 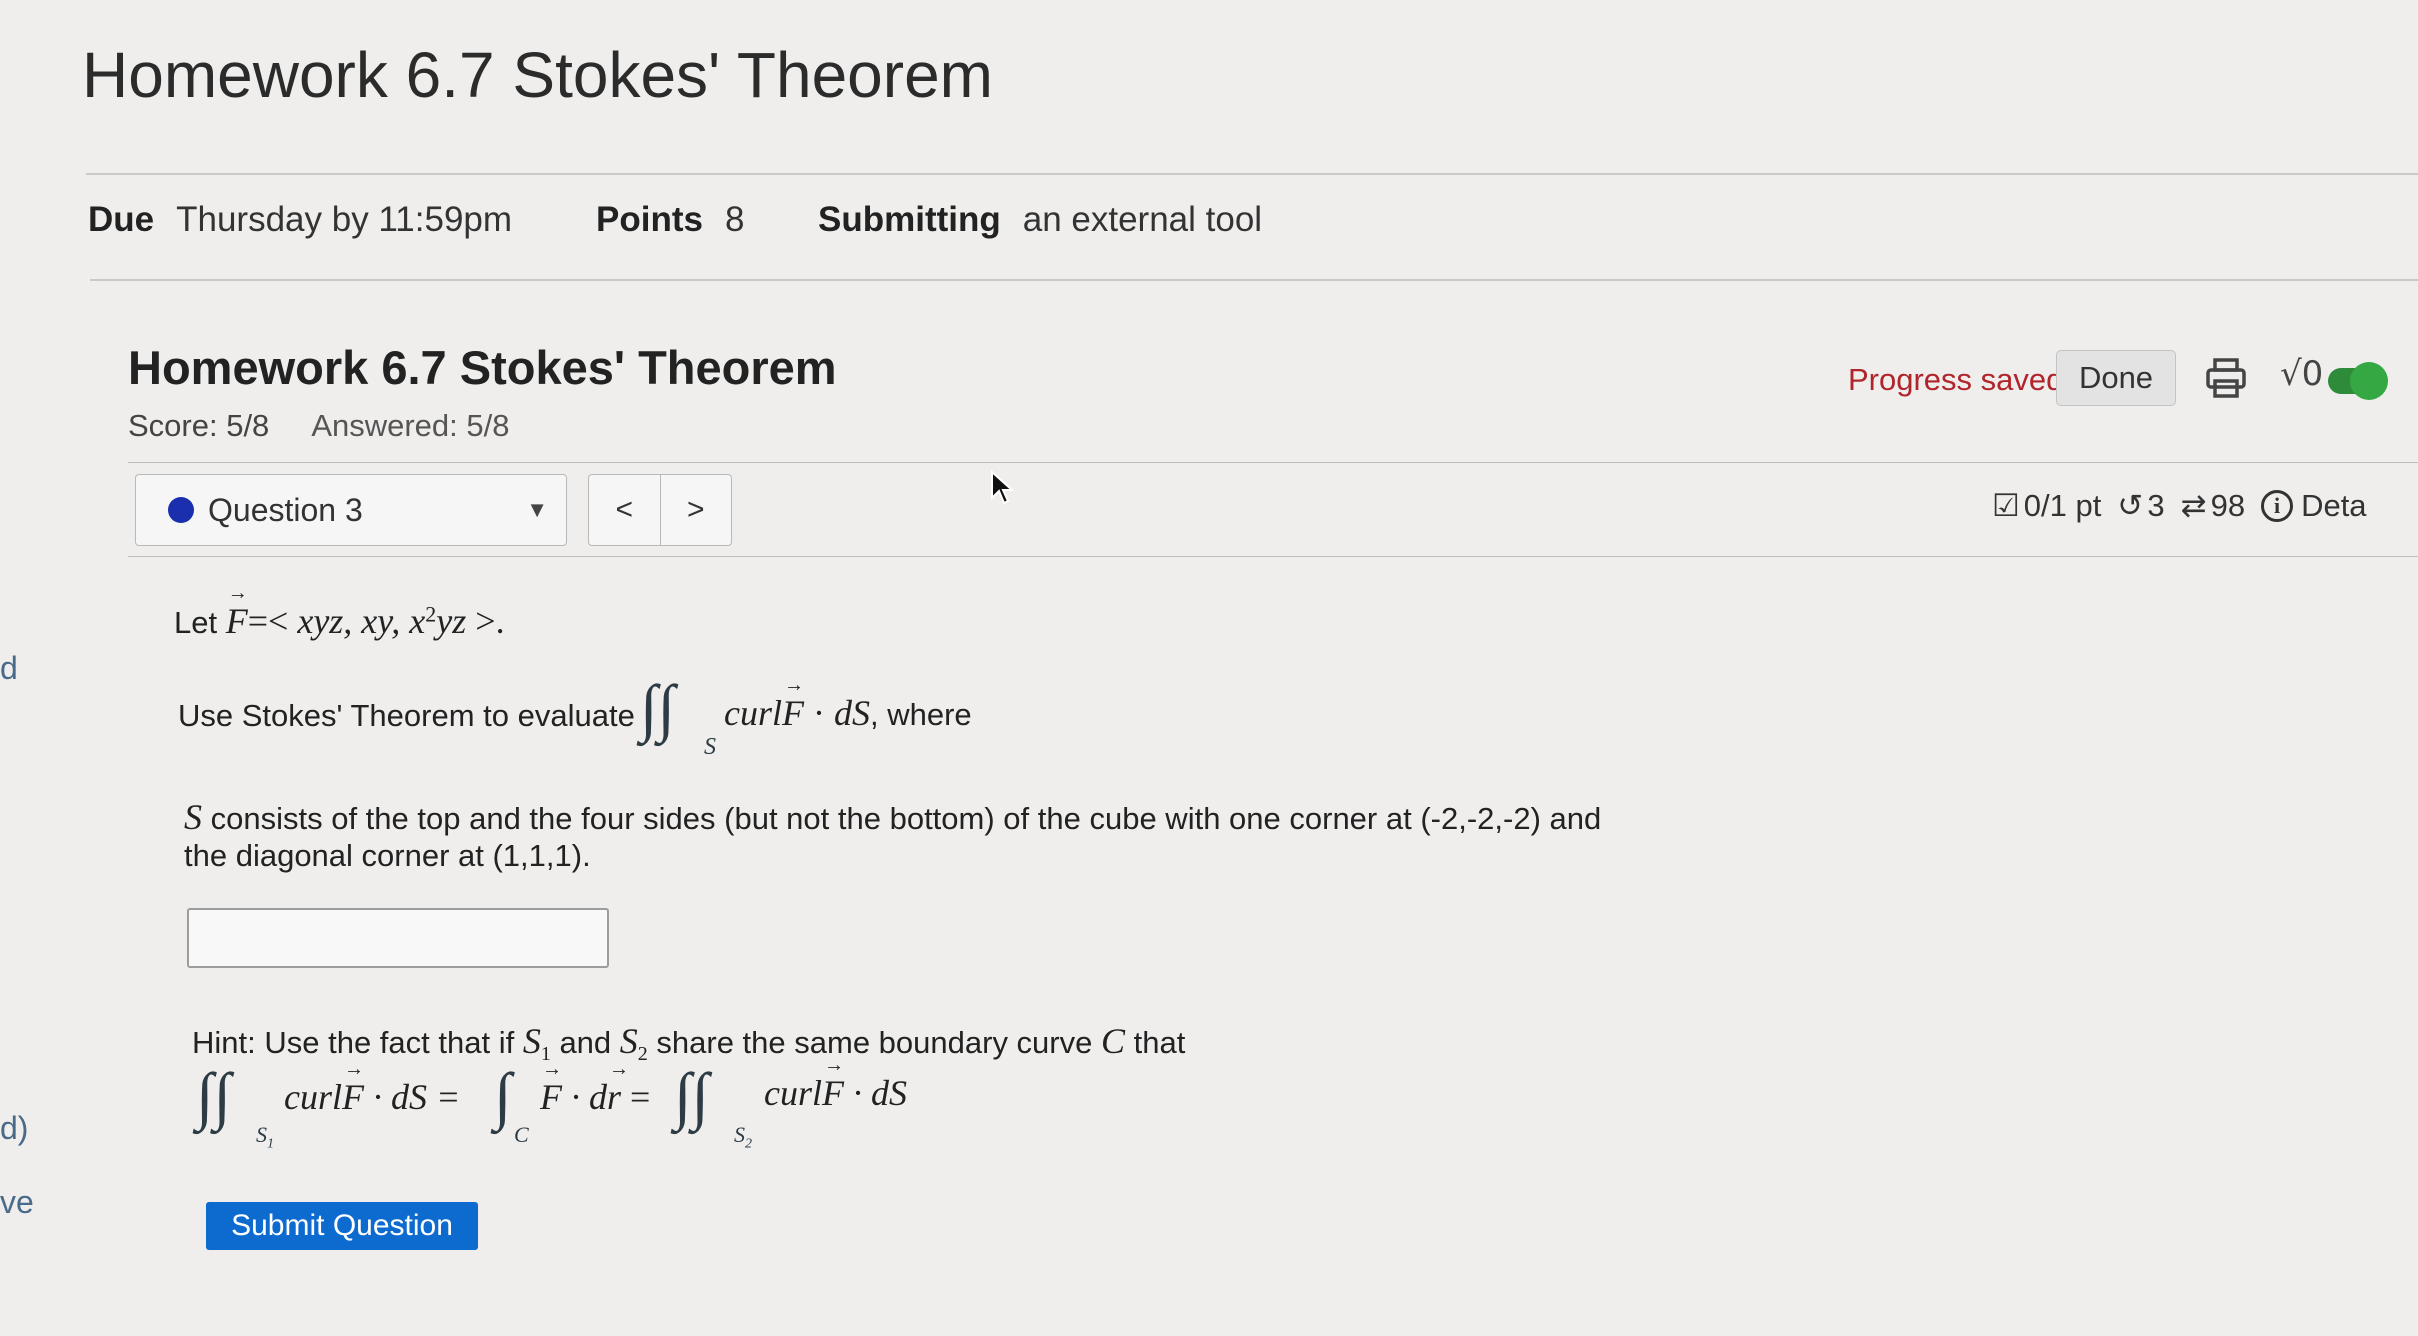 I want to click on field-suffix: >., so click(x=485, y=621).